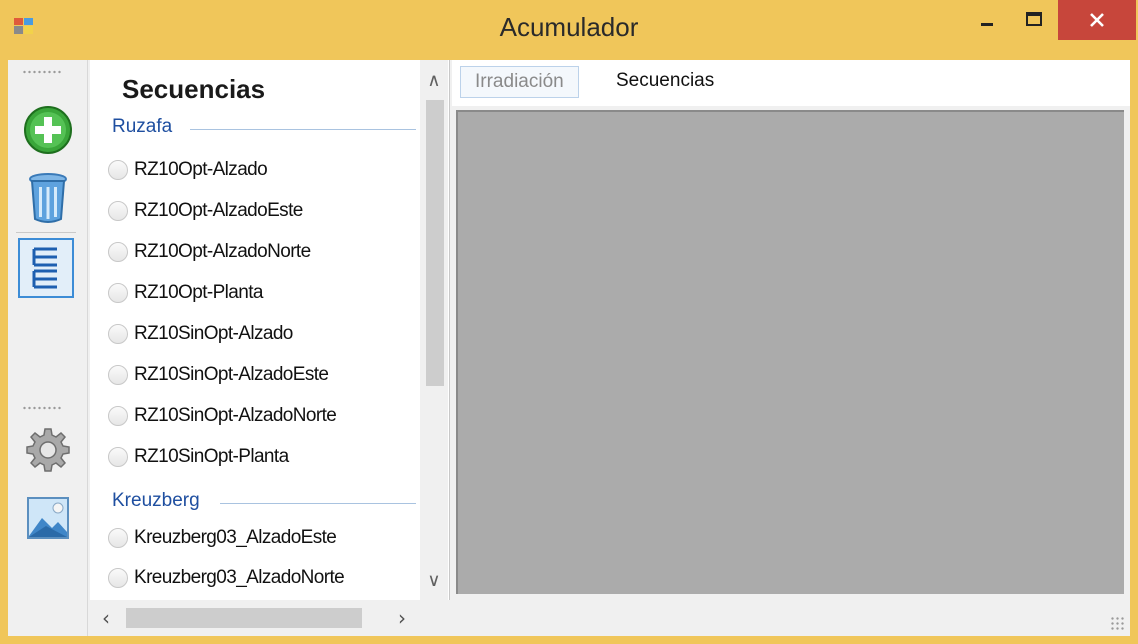  I want to click on radio-item: RZ10Opt-Planta, so click(185, 293).